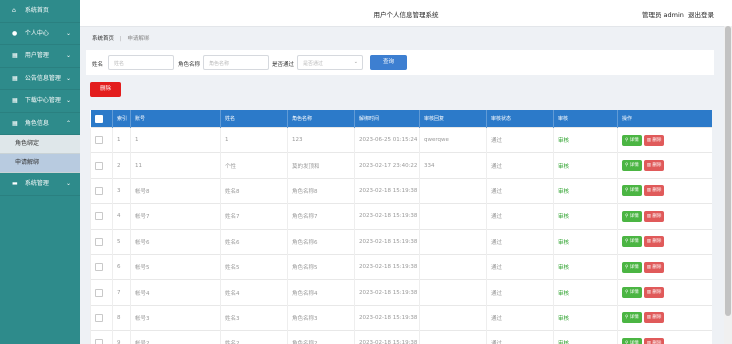 This screenshot has width=732, height=344. Describe the element at coordinates (121, 190) in the screenshot. I see `row-index: 3` at that location.